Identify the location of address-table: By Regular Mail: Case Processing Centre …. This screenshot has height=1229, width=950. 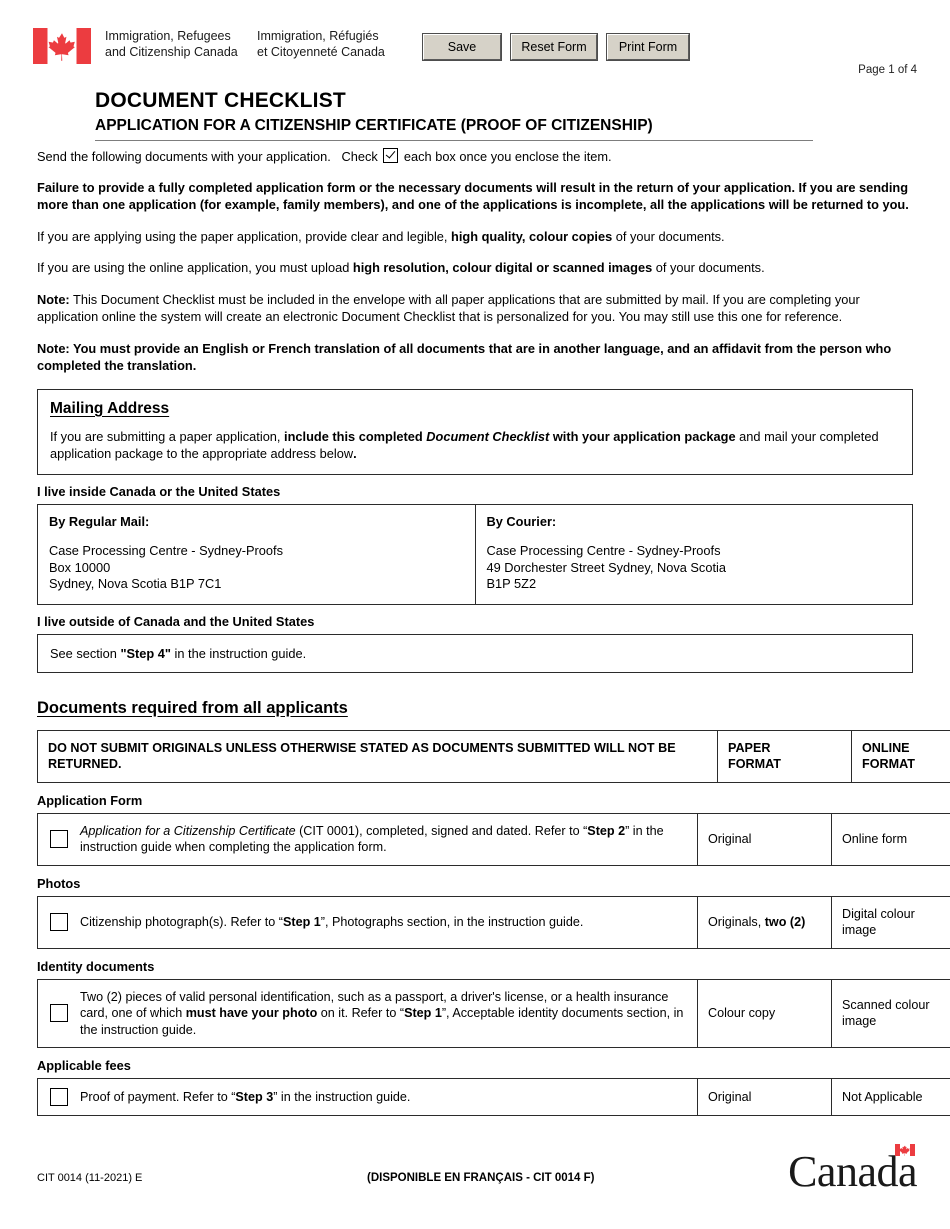
(475, 554).